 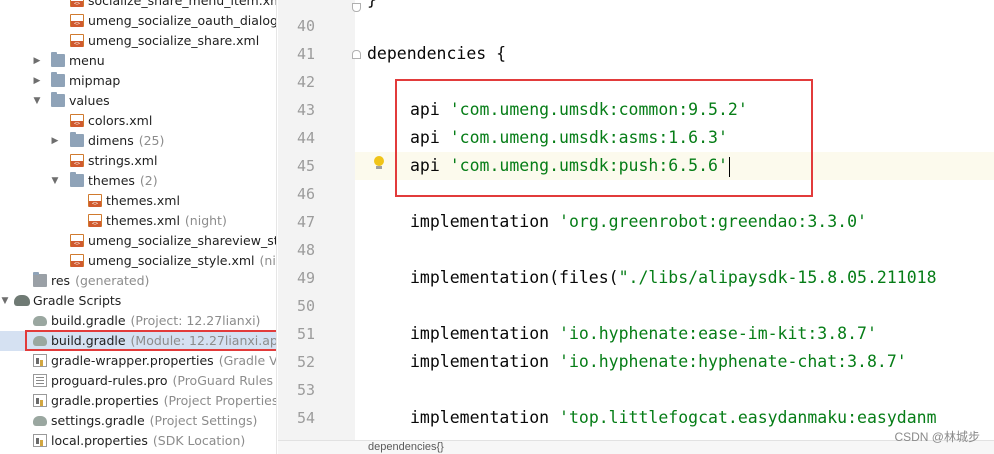 I want to click on tree-item-themes-xml: themes.xml, so click(x=138, y=201).